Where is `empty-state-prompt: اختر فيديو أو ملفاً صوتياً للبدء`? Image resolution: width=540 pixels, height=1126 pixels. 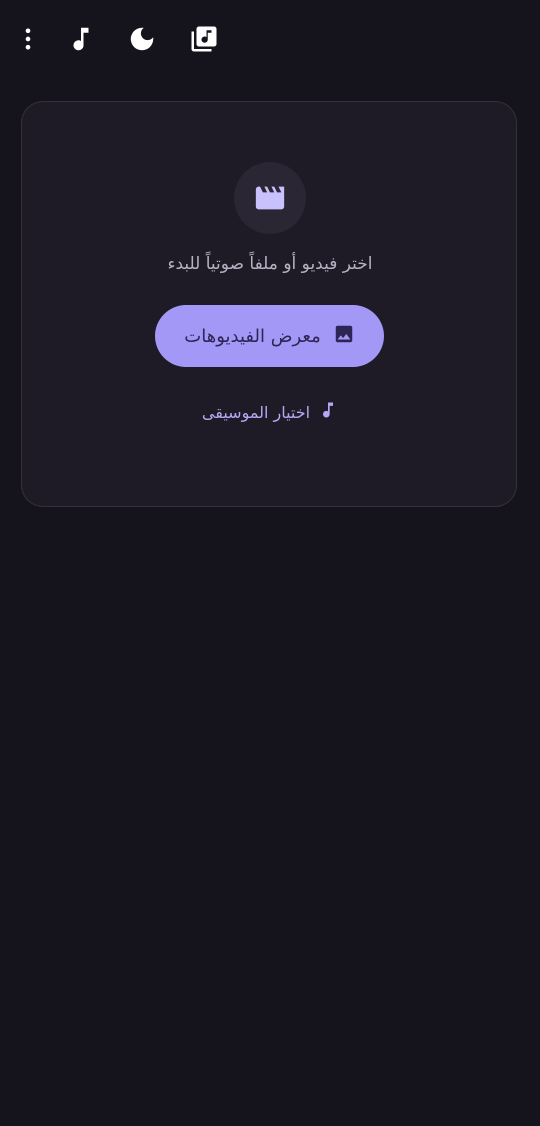
empty-state-prompt: اختر فيديو أو ملفاً صوتياً للبدء is located at coordinates (270, 264).